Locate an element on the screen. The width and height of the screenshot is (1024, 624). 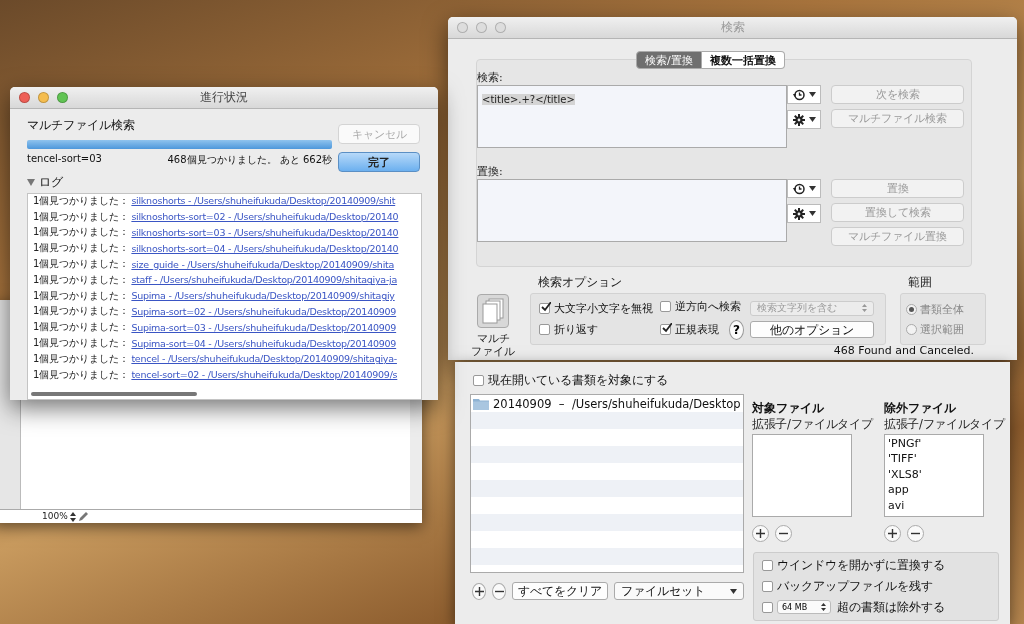
search-field: <title>.+?</title> is located at coordinates (632, 116).